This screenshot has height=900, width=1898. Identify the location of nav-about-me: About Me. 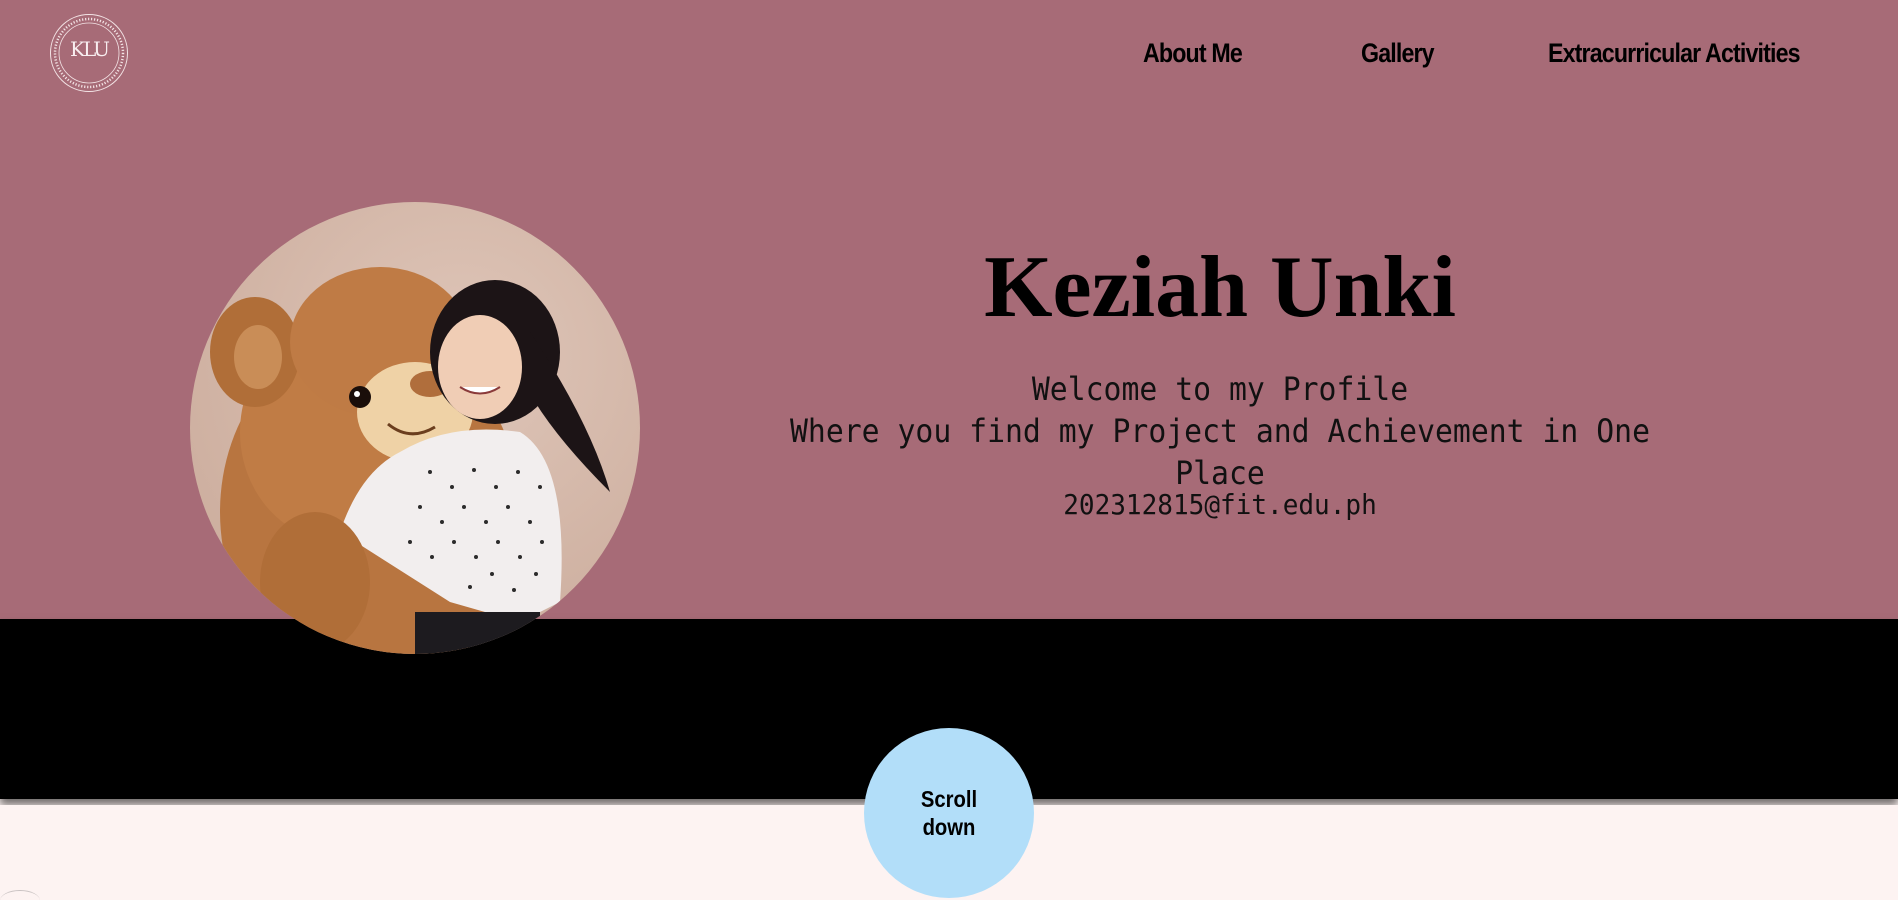
(1193, 53).